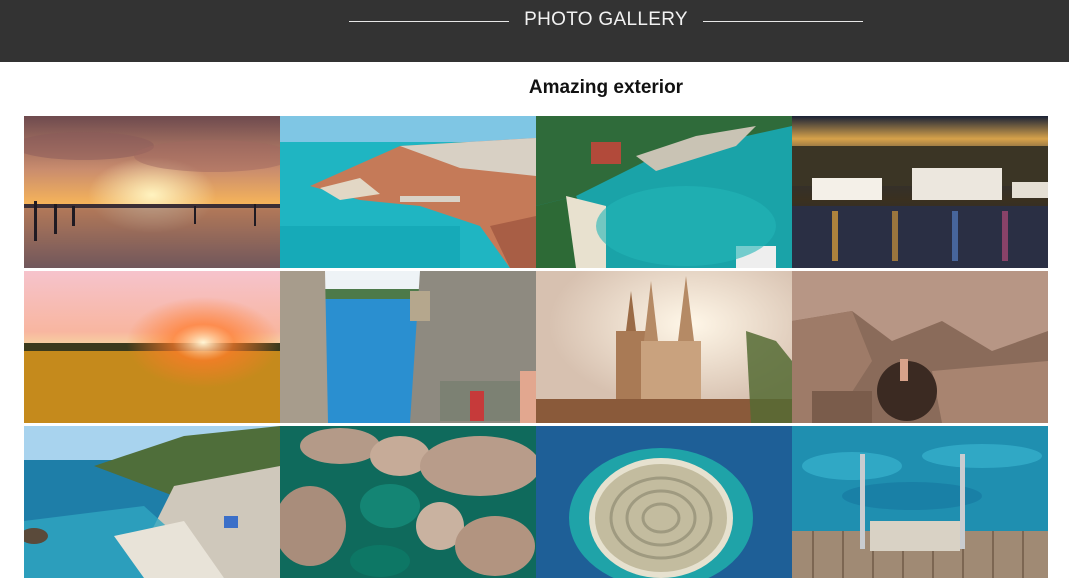 This screenshot has height=585, width=1069. What do you see at coordinates (783, 21) in the screenshot?
I see `header-divider-right` at bounding box center [783, 21].